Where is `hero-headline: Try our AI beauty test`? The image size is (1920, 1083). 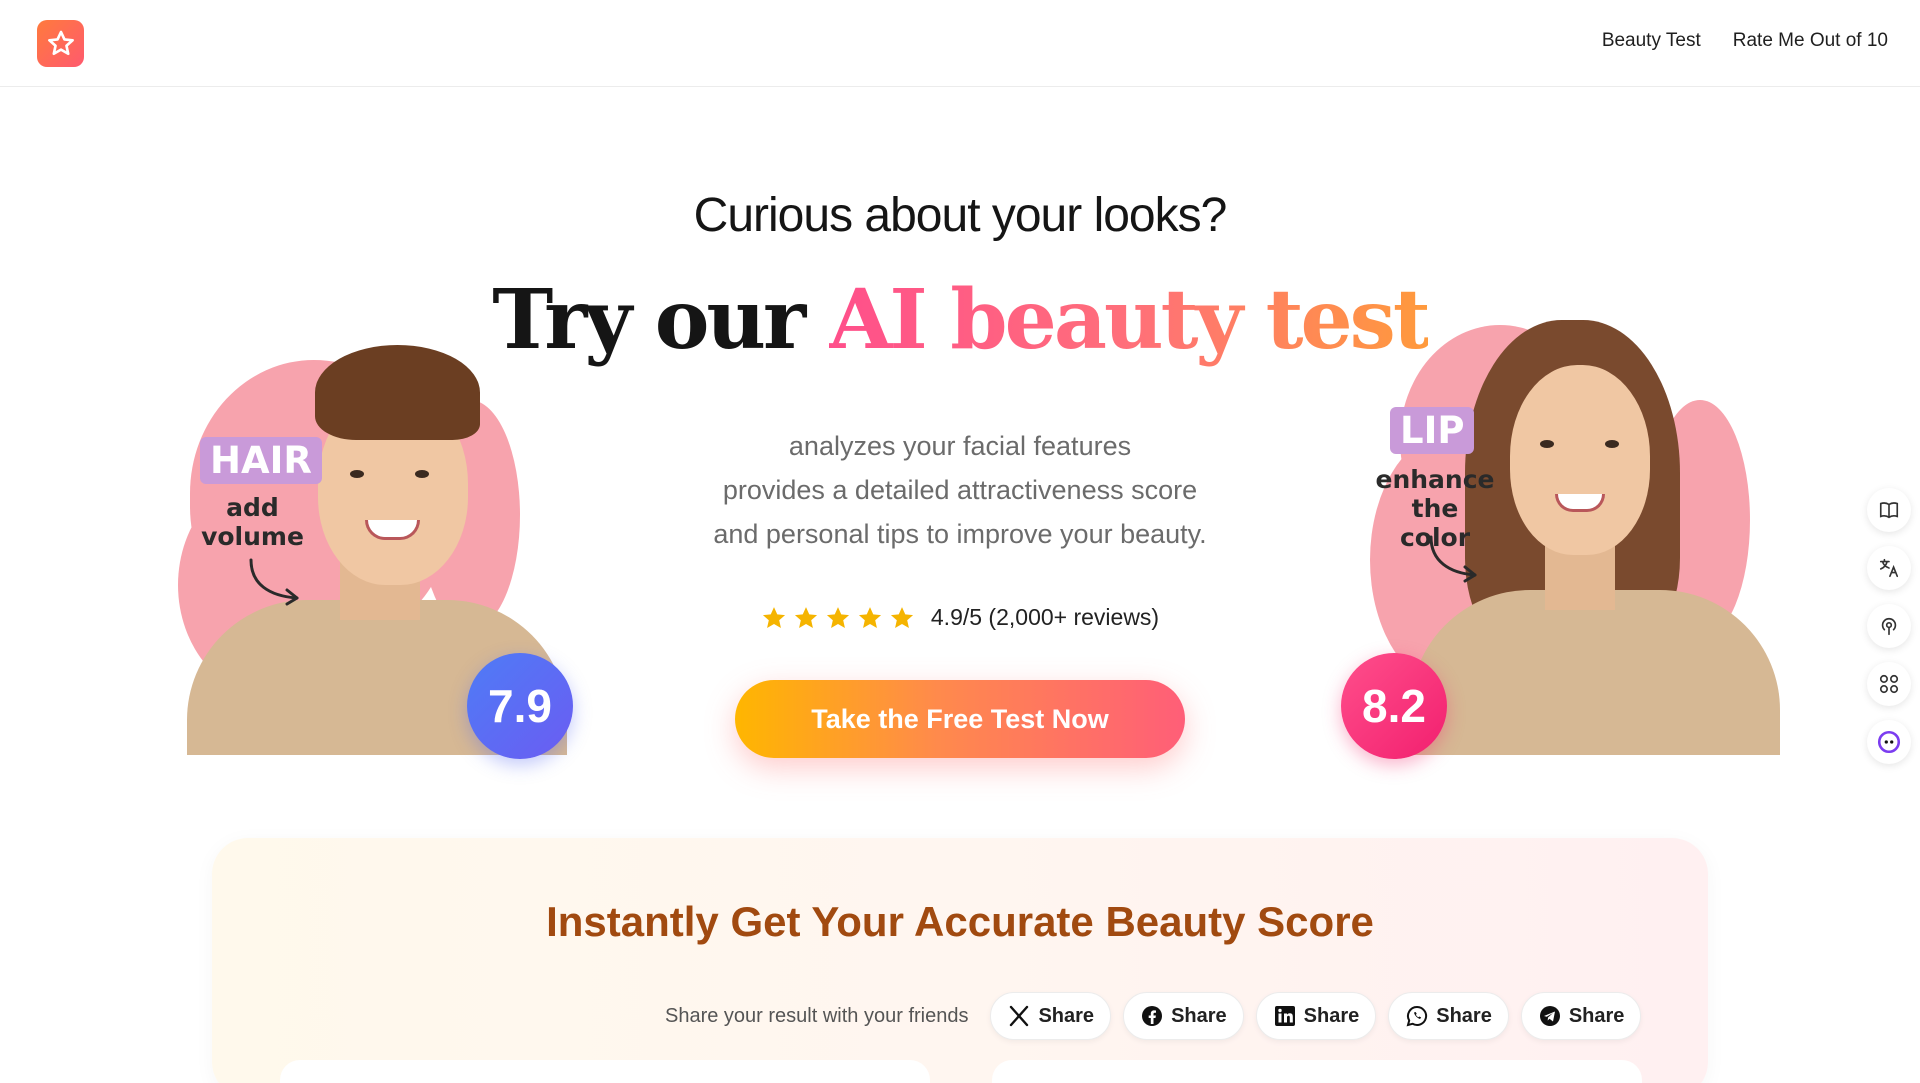
hero-headline: Try our AI beauty test is located at coordinates (961, 320).